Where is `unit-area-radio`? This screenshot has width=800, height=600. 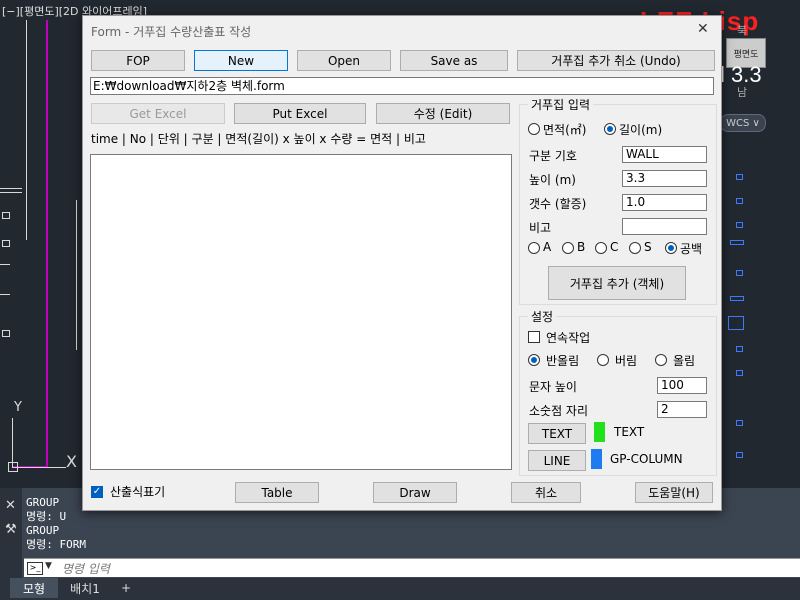 unit-area-radio is located at coordinates (534, 129).